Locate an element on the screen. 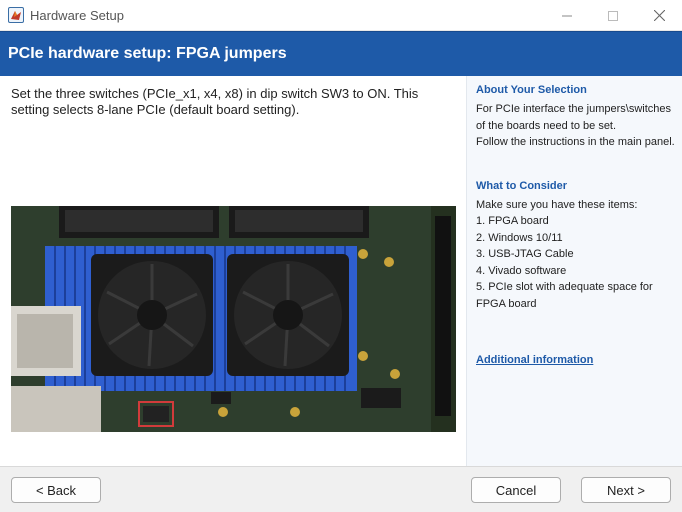 This screenshot has width=682, height=512. list-item: 2. Windows 10/11 is located at coordinates (519, 237).